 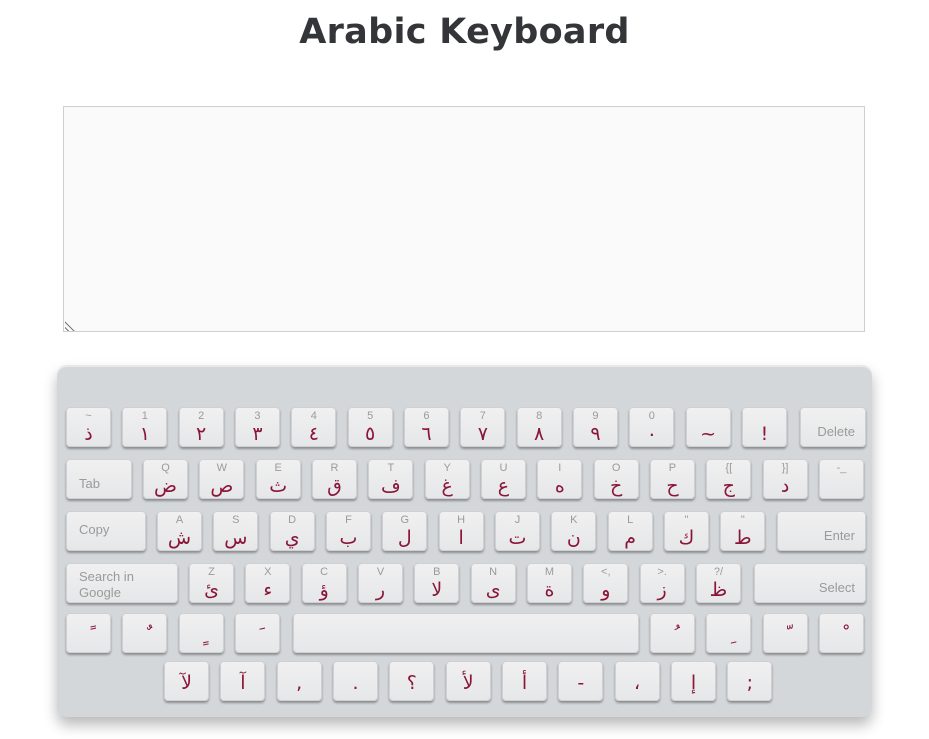 I want to click on copy-key: Copy, so click(x=106, y=531).